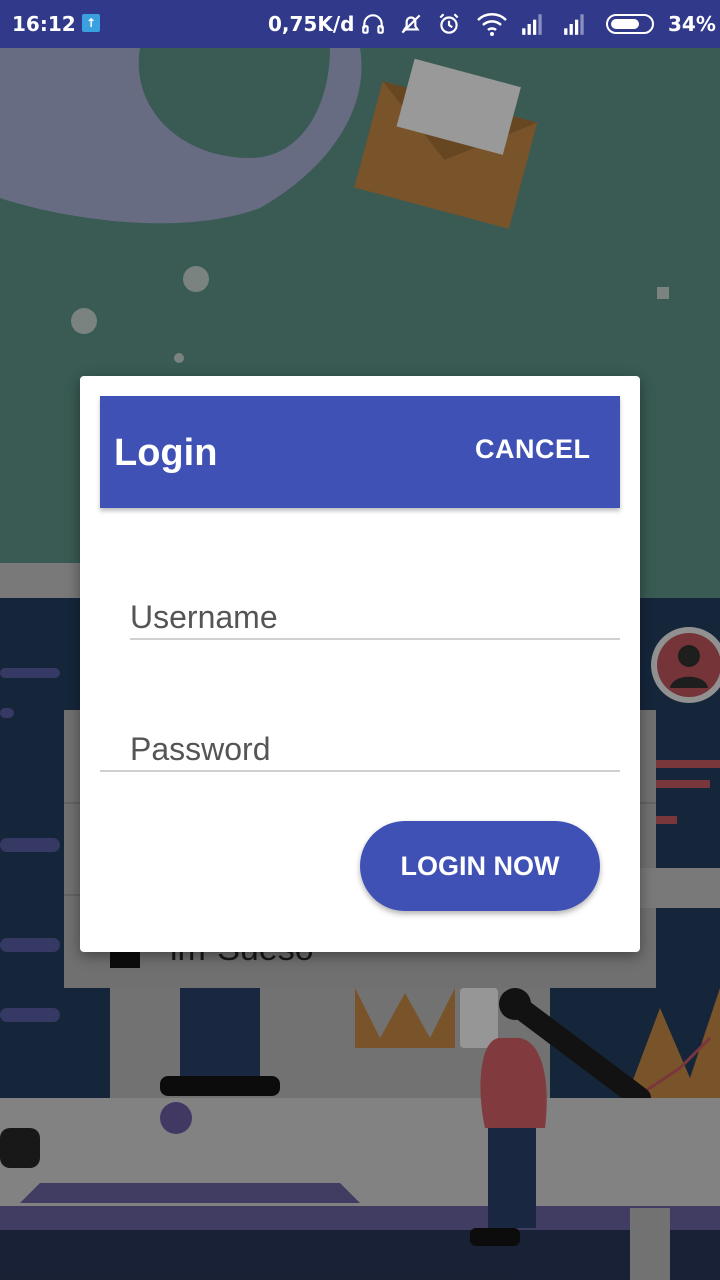 The height and width of the screenshot is (1280, 720). Describe the element at coordinates (373, 24) in the screenshot. I see `headphones-icon` at that location.